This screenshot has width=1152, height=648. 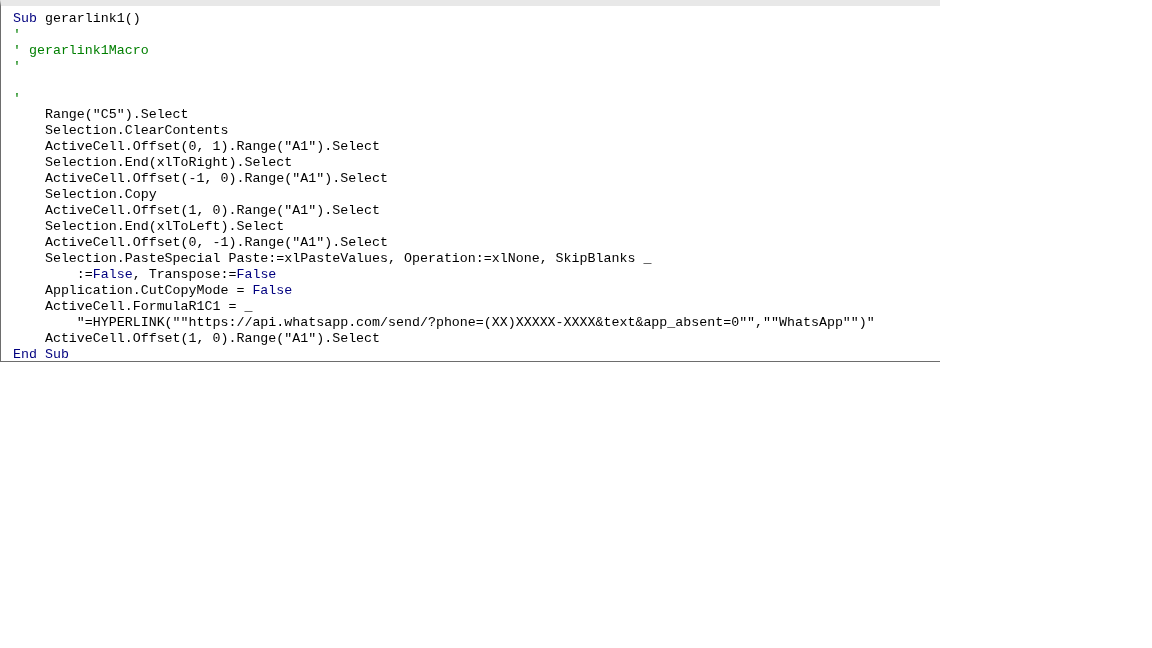 What do you see at coordinates (475, 323) in the screenshot?
I see `code-line: "=HYPERLINK(""https://api.whatsapp.com/send/?phone=(XX)XXXXX-XXXX&text&app_absent=0"",""WhatsApp"")"` at bounding box center [475, 323].